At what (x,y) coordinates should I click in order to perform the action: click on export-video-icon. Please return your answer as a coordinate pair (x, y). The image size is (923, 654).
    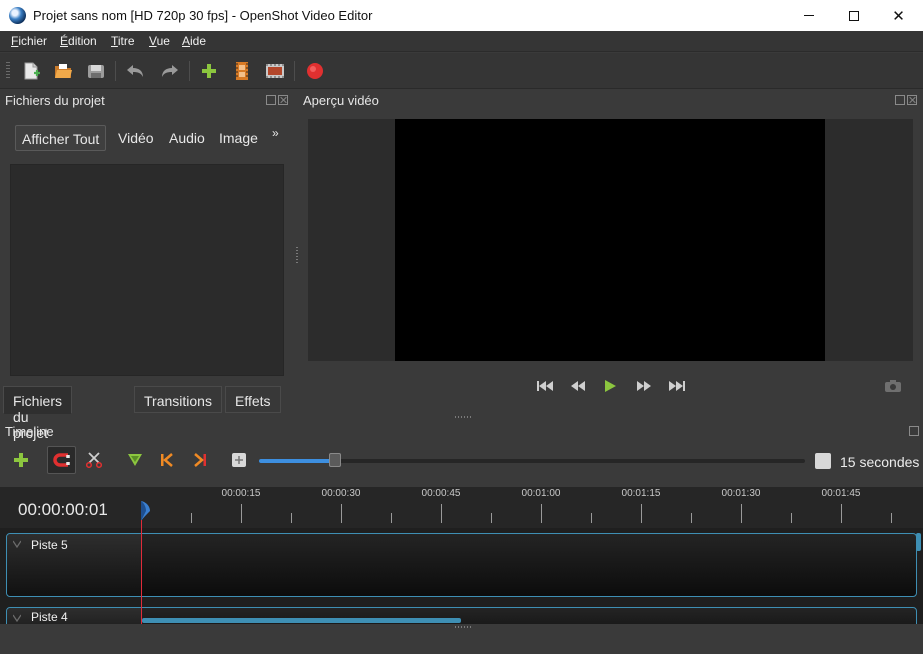
    Looking at the image, I should click on (275, 71).